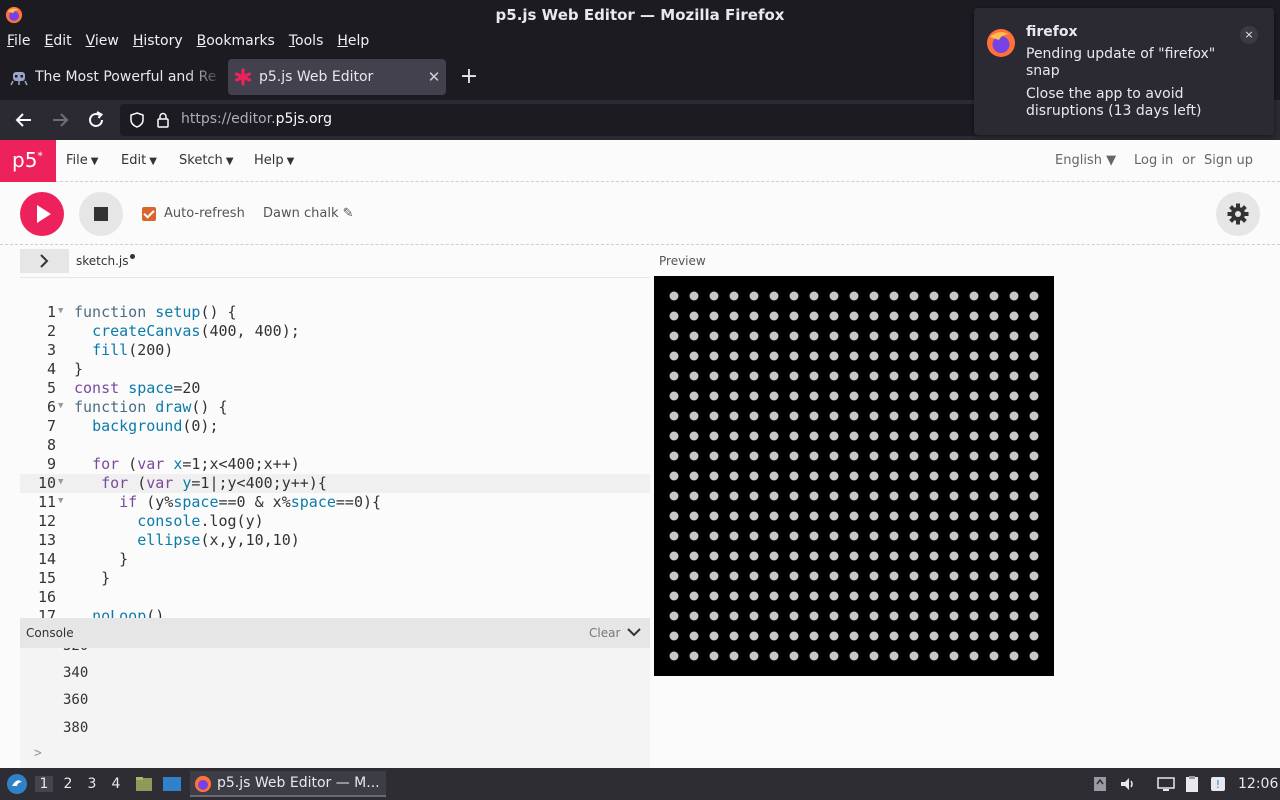 The image size is (1280, 800). Describe the element at coordinates (57, 42) in the screenshot. I see `menu-edit: Edit` at that location.